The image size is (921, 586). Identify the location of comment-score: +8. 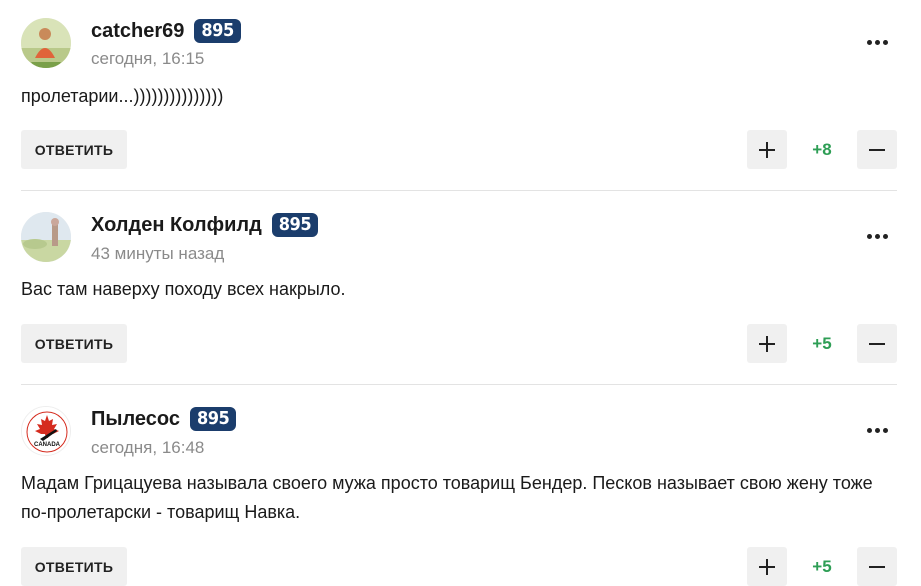
(822, 149).